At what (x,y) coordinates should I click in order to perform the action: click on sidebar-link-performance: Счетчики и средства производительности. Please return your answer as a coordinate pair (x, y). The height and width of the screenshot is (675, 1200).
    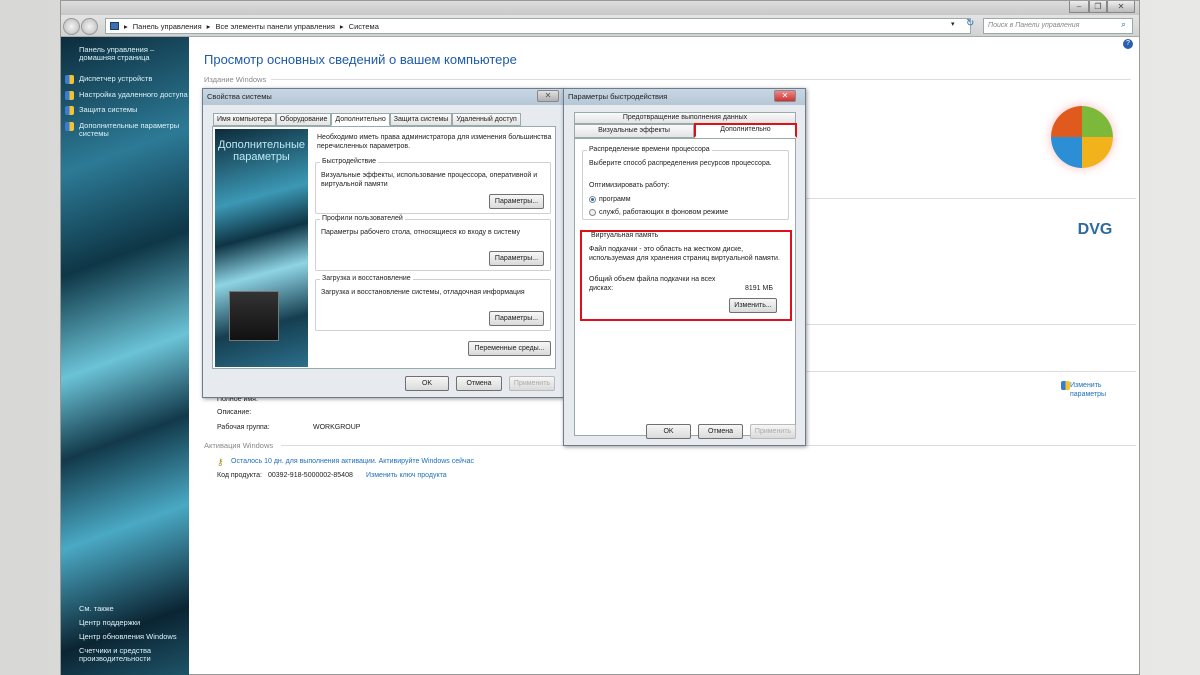
    Looking at the image, I should click on (129, 655).